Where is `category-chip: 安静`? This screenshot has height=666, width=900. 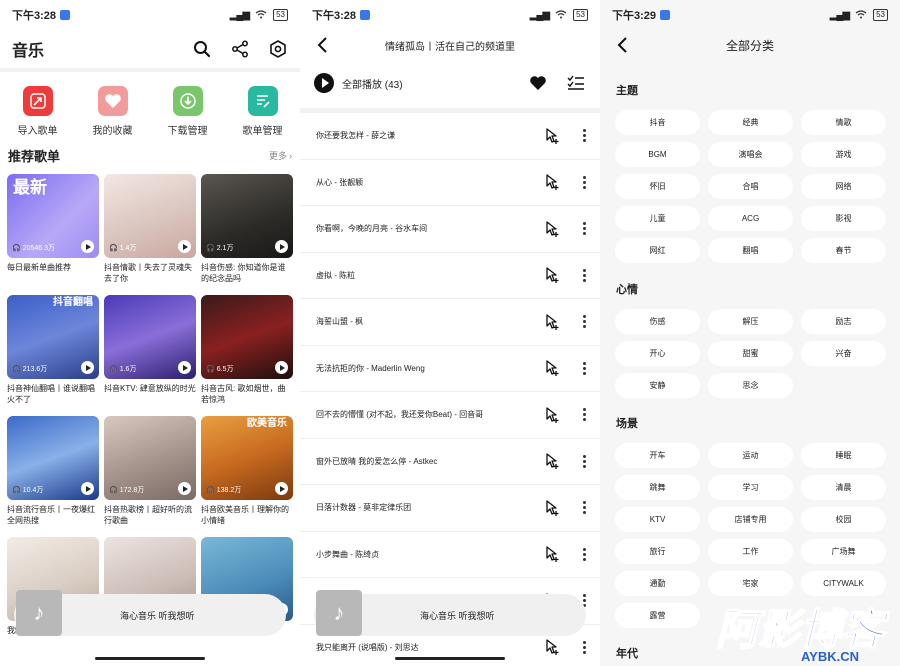
category-chip: 安静 is located at coordinates (657, 385).